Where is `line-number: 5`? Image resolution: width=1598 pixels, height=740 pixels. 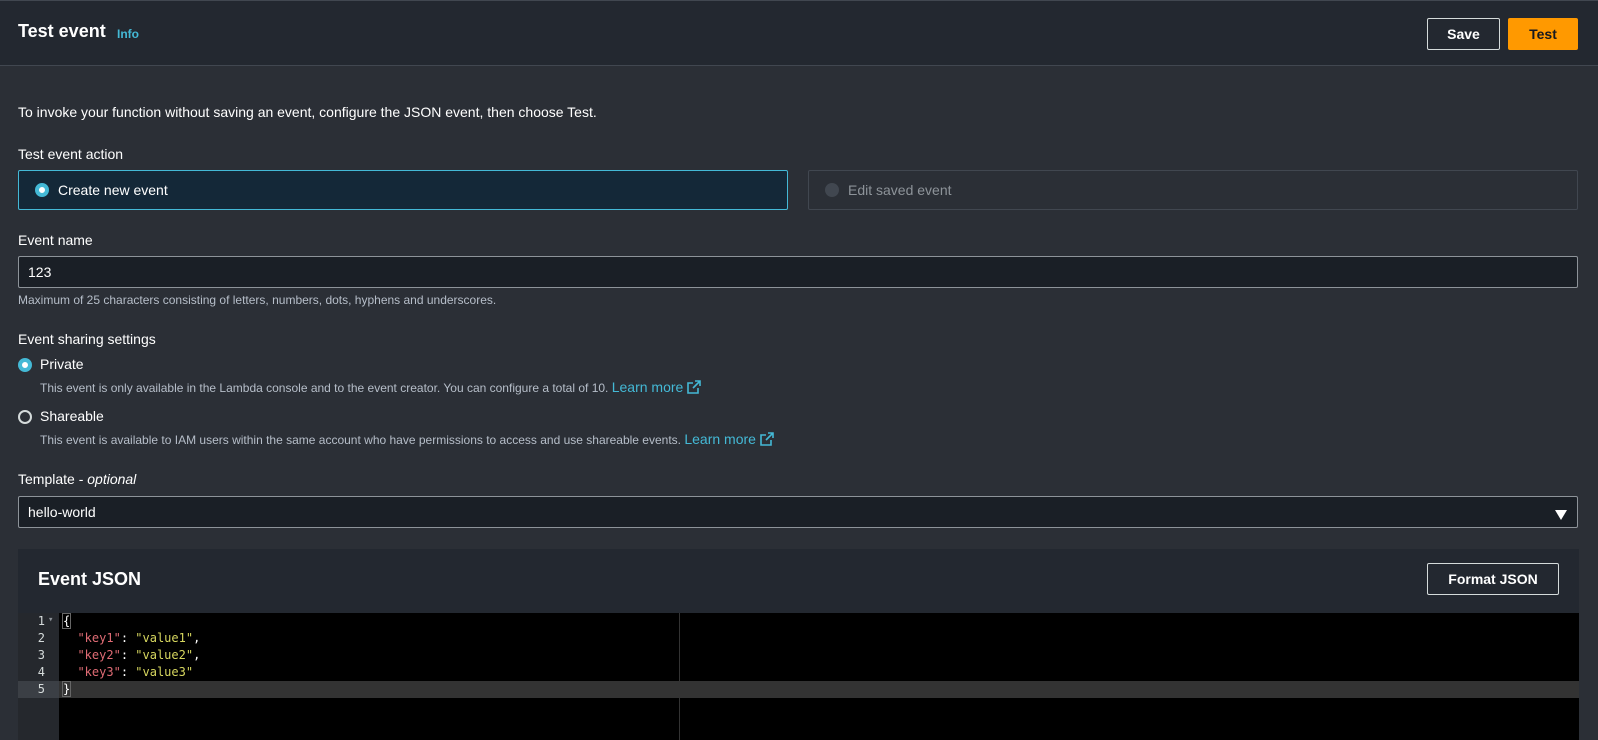 line-number: 5 is located at coordinates (41, 689).